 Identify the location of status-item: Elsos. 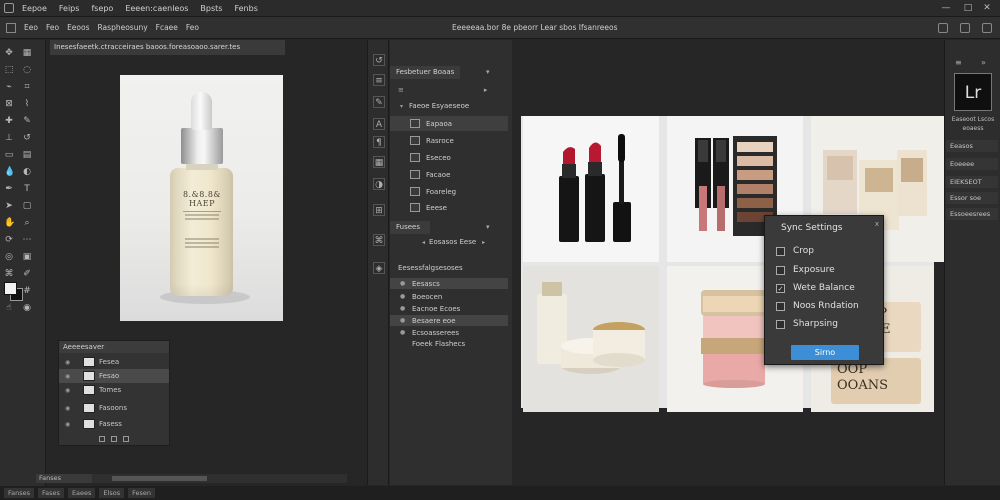
(112, 493).